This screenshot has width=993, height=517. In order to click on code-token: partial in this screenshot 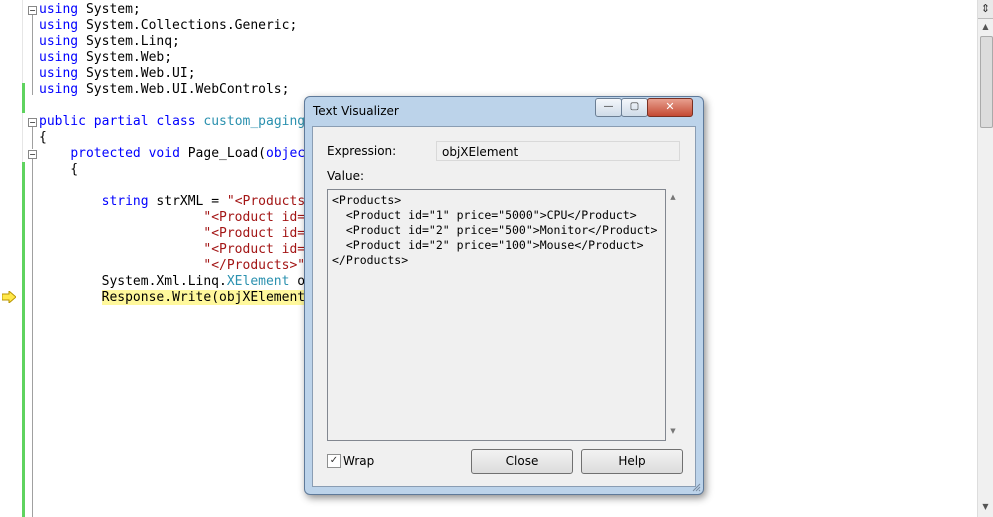, I will do `click(121, 121)`.